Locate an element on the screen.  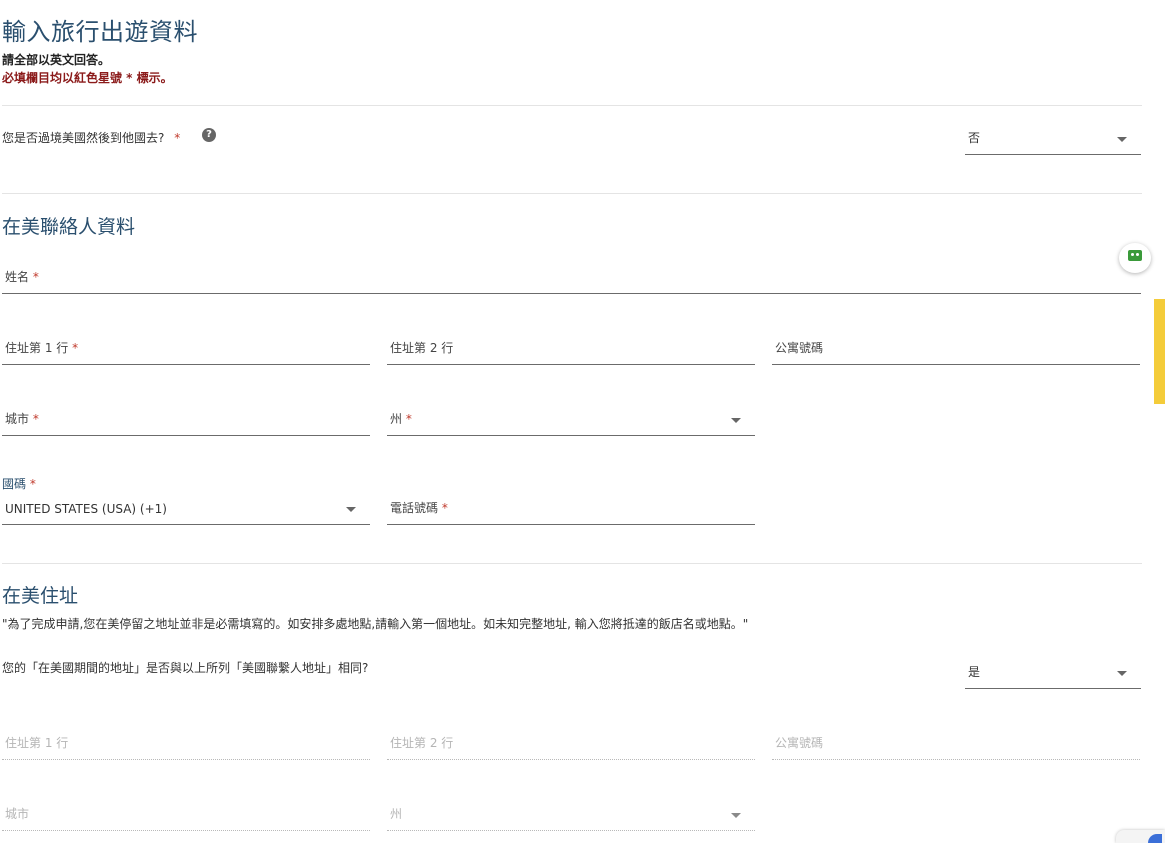
address2-label: 住址第 2 行 is located at coordinates (422, 348).